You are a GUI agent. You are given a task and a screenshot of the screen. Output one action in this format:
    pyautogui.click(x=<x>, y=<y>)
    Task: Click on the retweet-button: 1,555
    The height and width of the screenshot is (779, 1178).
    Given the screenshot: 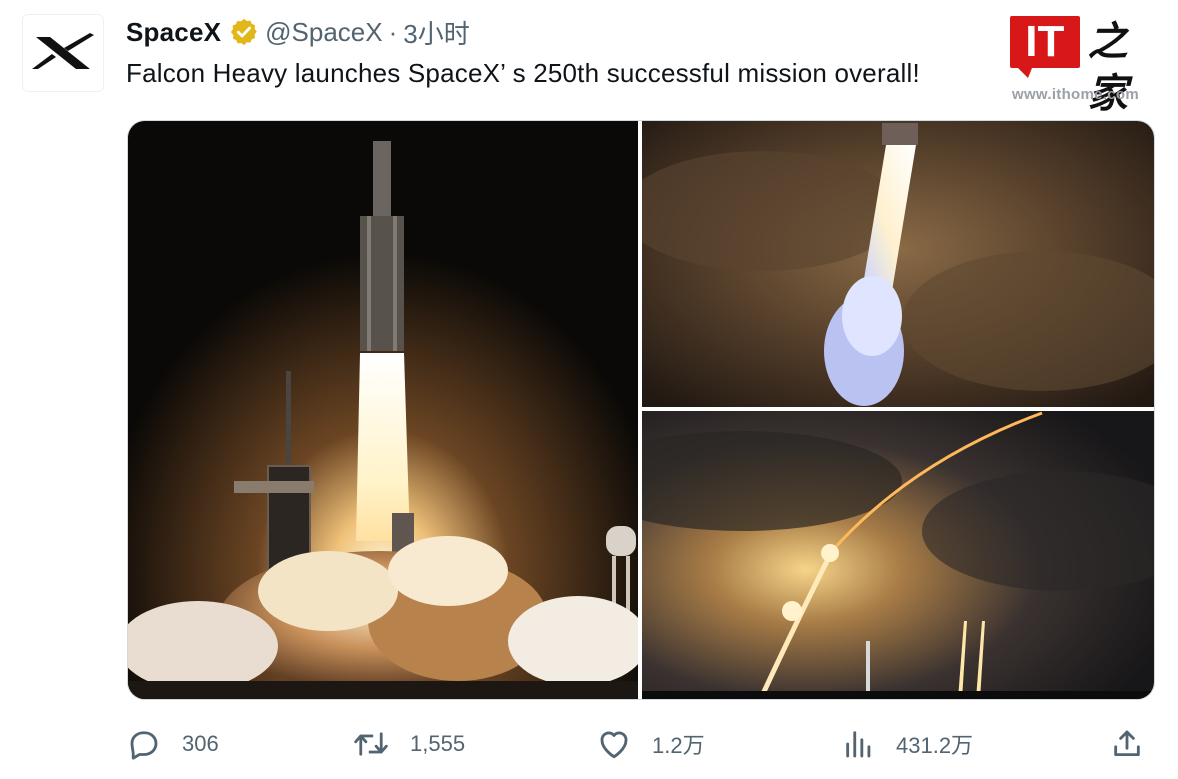 What is the action you would take?
    pyautogui.click(x=408, y=744)
    